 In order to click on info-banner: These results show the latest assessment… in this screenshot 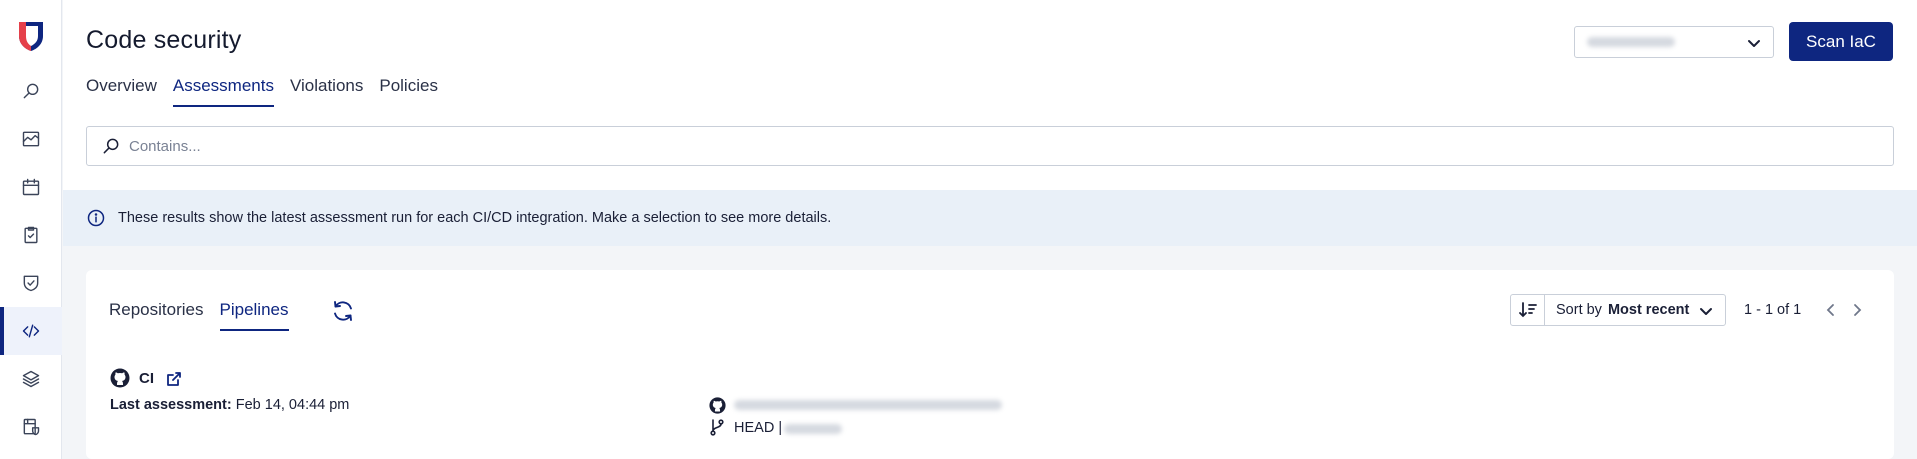, I will do `click(990, 218)`.